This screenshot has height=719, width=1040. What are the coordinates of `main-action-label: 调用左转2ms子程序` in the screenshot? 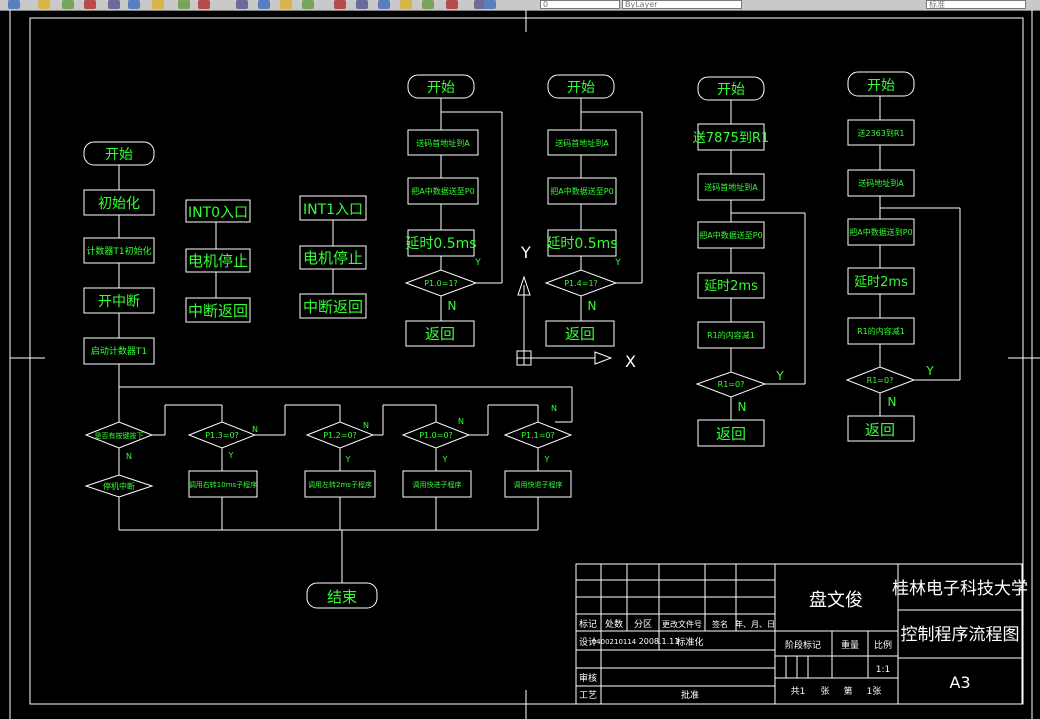 It's located at (340, 484).